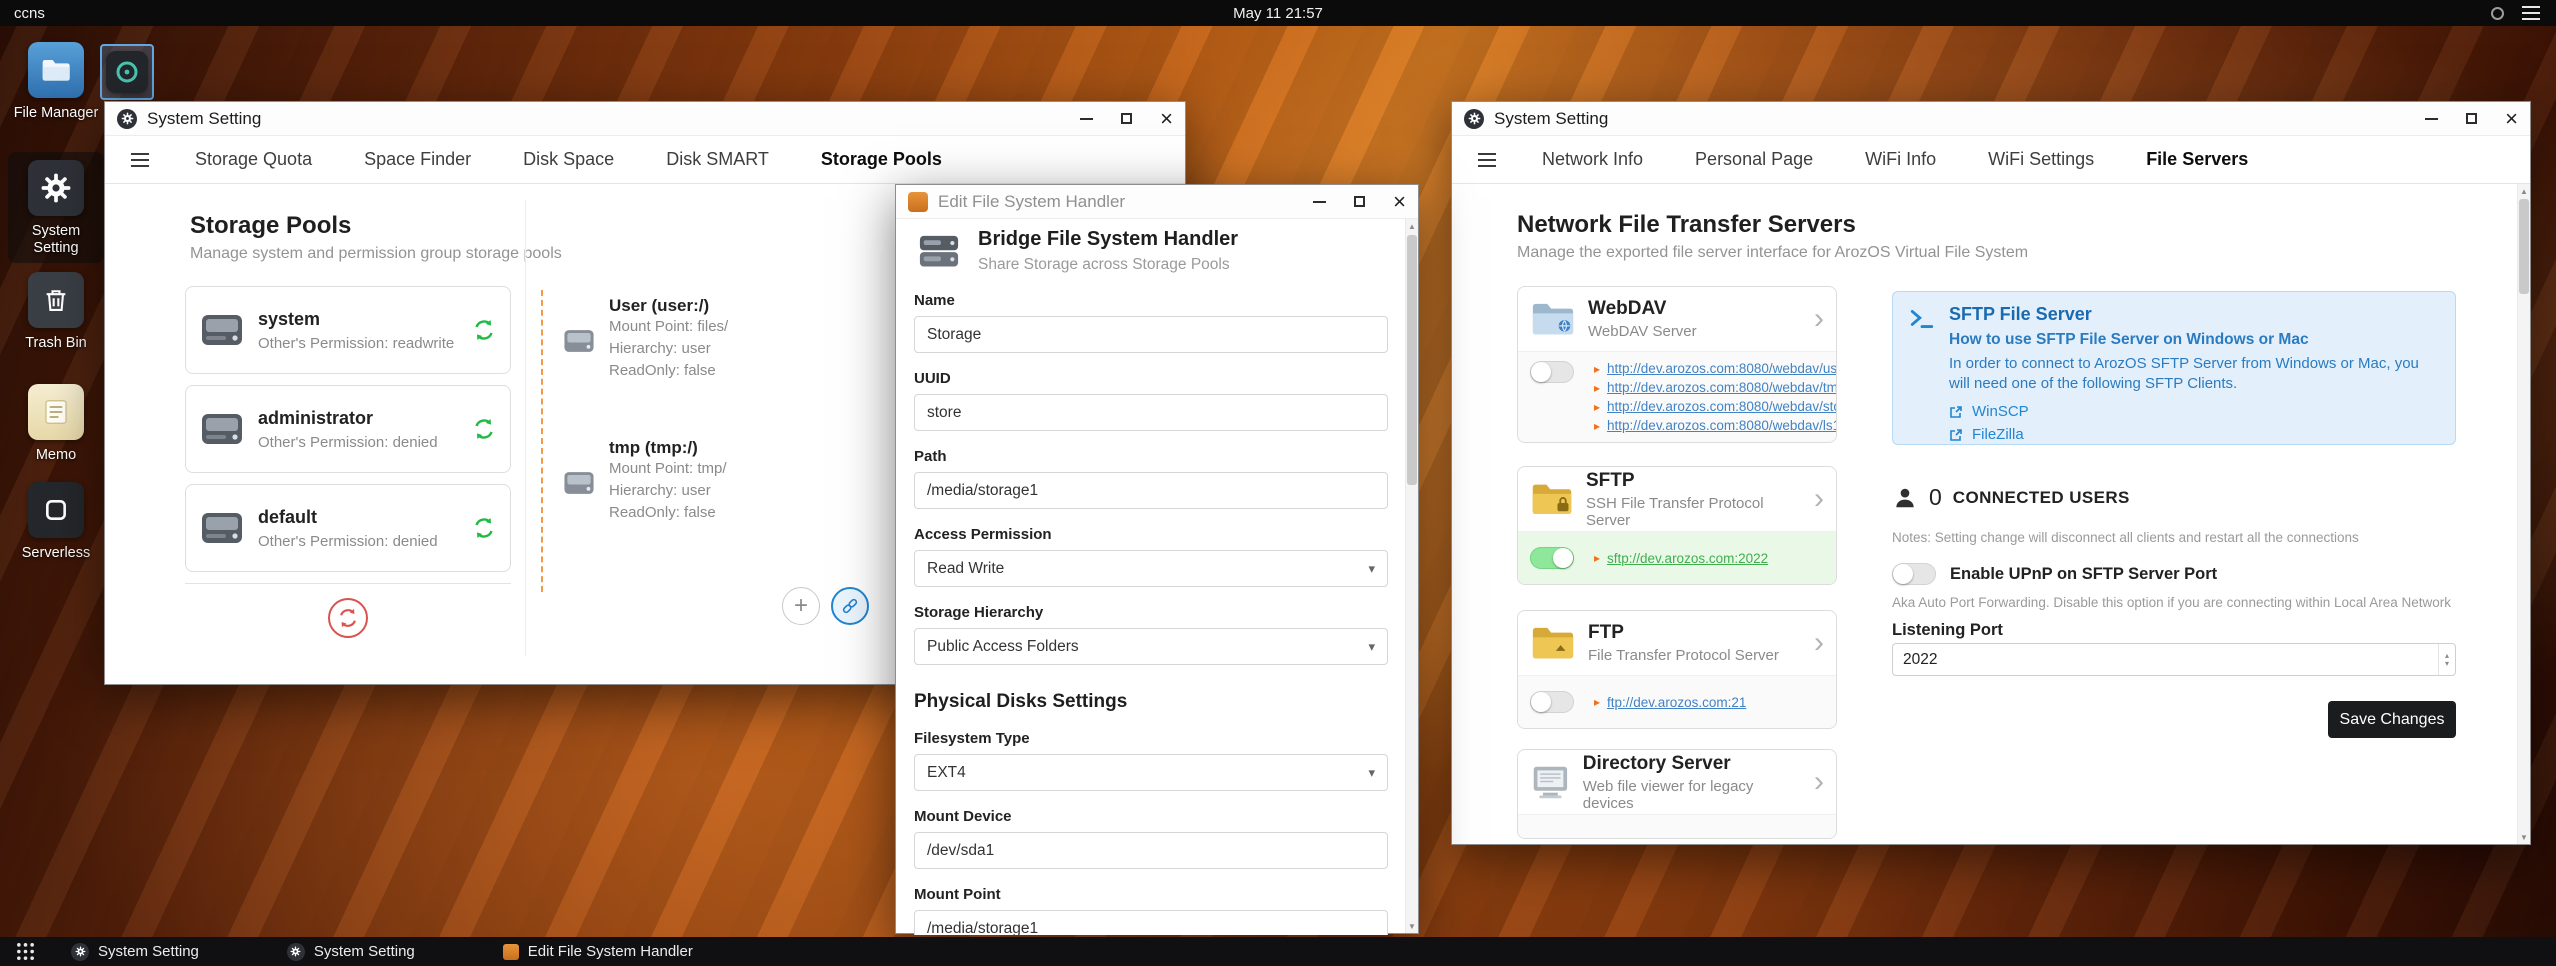 This screenshot has height=966, width=2556. Describe the element at coordinates (2392, 719) in the screenshot. I see `save-changes-button: Save Changes` at that location.